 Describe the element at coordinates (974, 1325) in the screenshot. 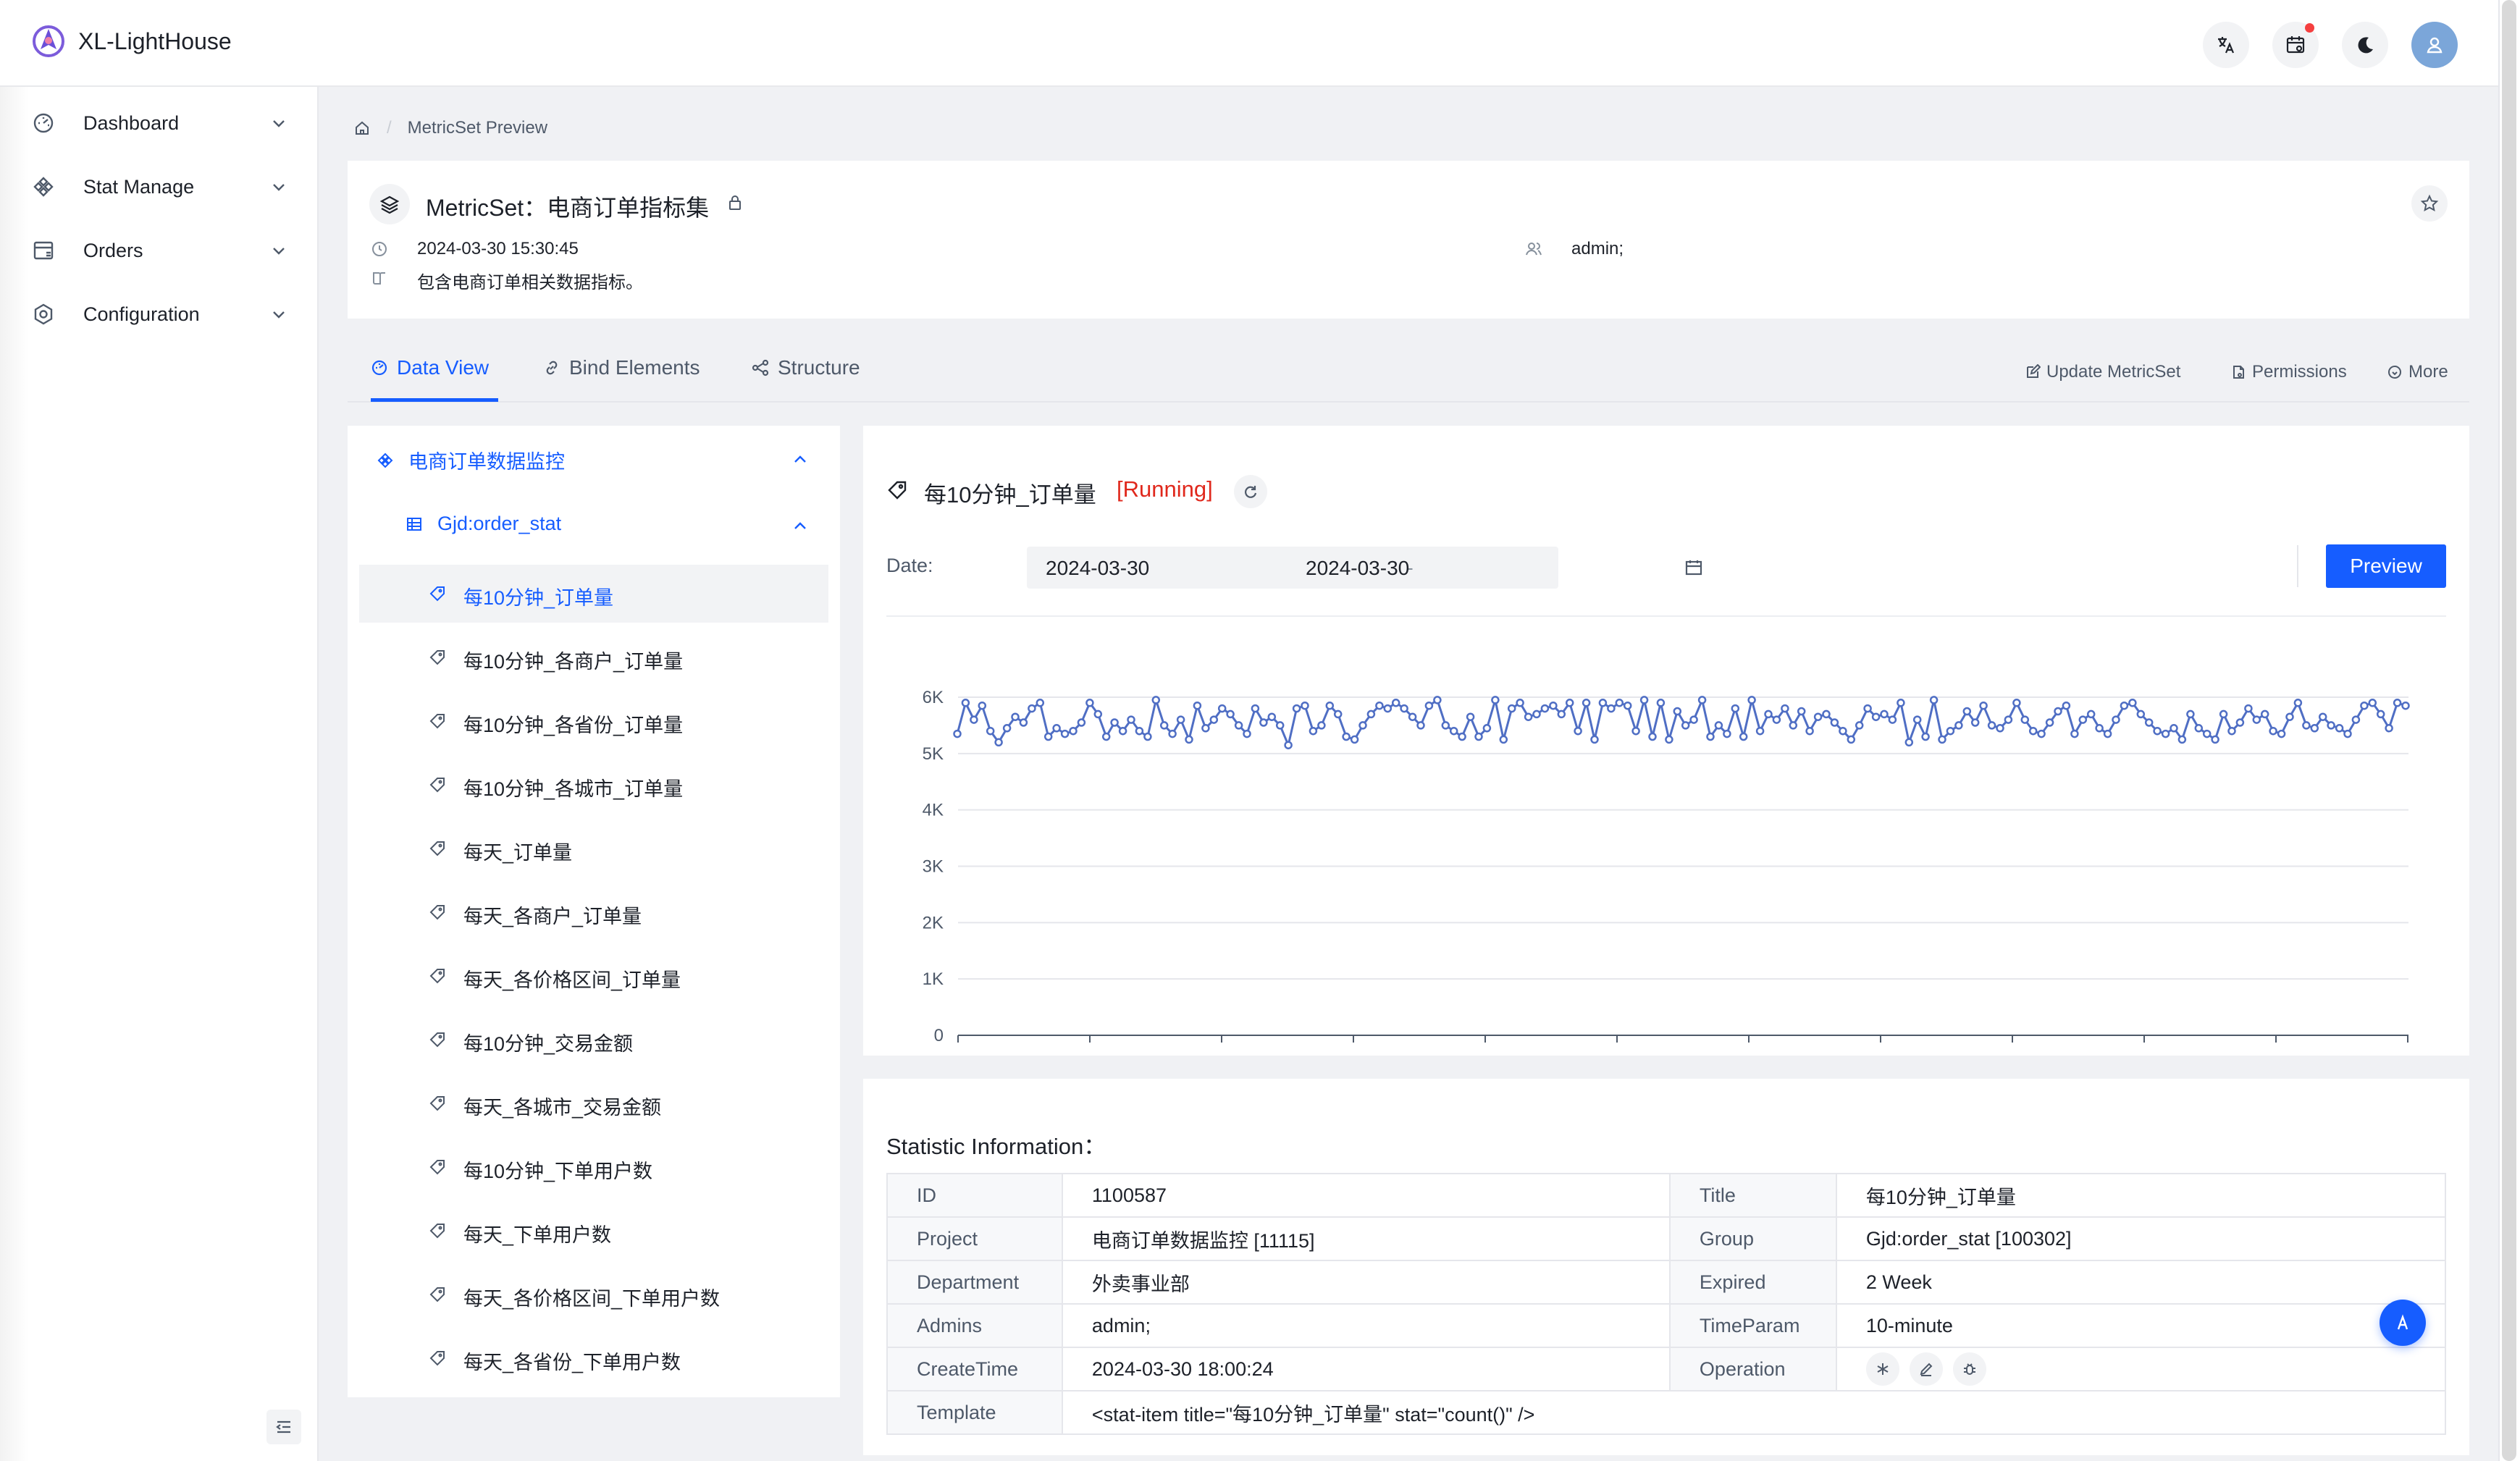

I see `stat-key: Admins` at that location.